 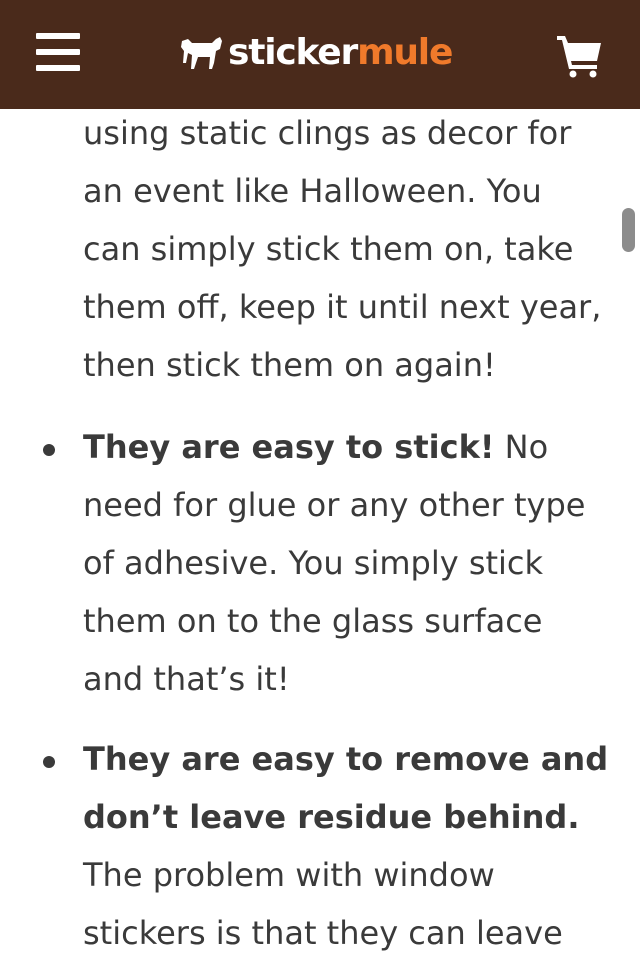 What do you see at coordinates (289, 875) in the screenshot?
I see `text-line: The problem with window` at bounding box center [289, 875].